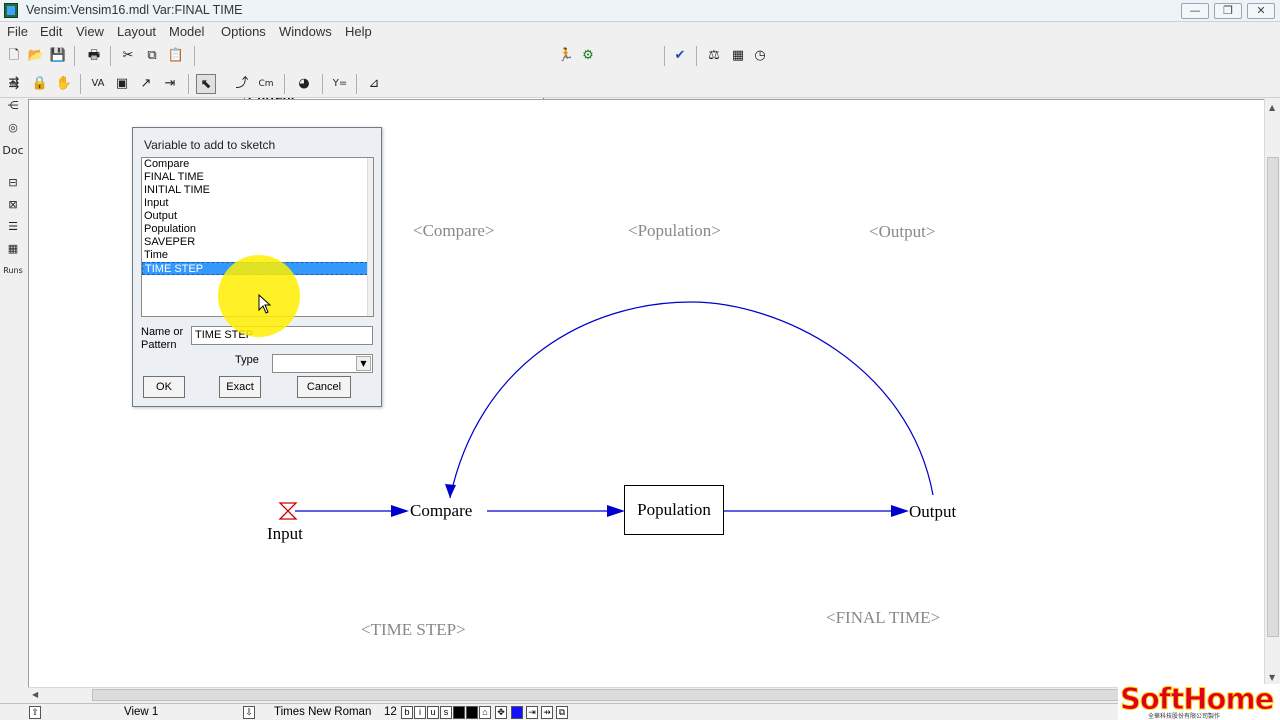 The width and height of the screenshot is (1280, 720). I want to click on table-time-icon: ▦, so click(13, 249).